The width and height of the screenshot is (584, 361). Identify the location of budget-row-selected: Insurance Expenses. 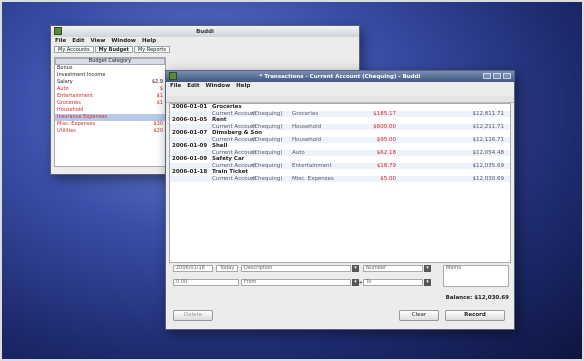
(110, 117).